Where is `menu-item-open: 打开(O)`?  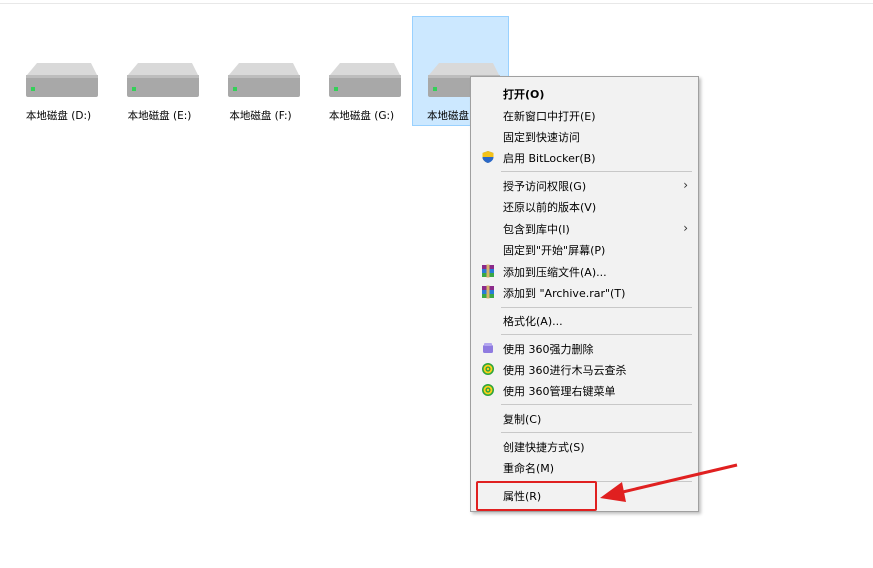
menu-item-open: 打开(O) is located at coordinates (584, 93).